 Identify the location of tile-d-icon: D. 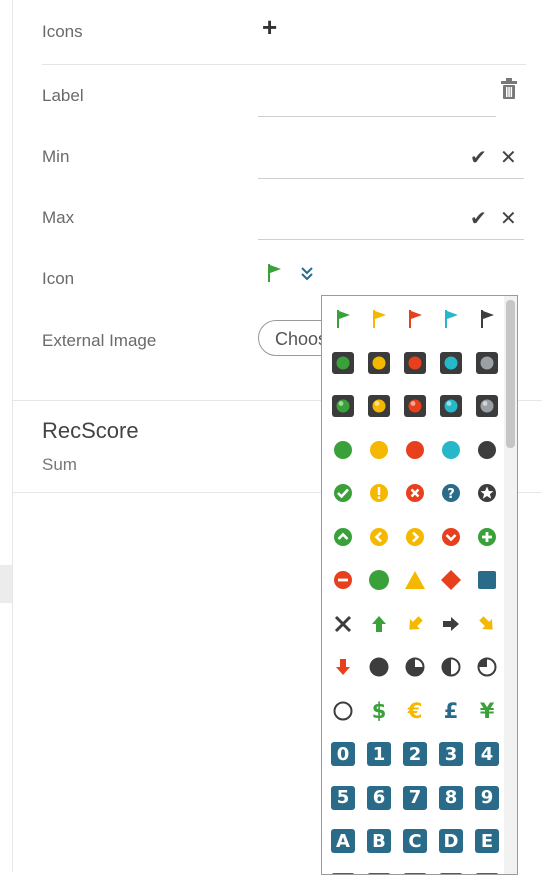
(451, 841).